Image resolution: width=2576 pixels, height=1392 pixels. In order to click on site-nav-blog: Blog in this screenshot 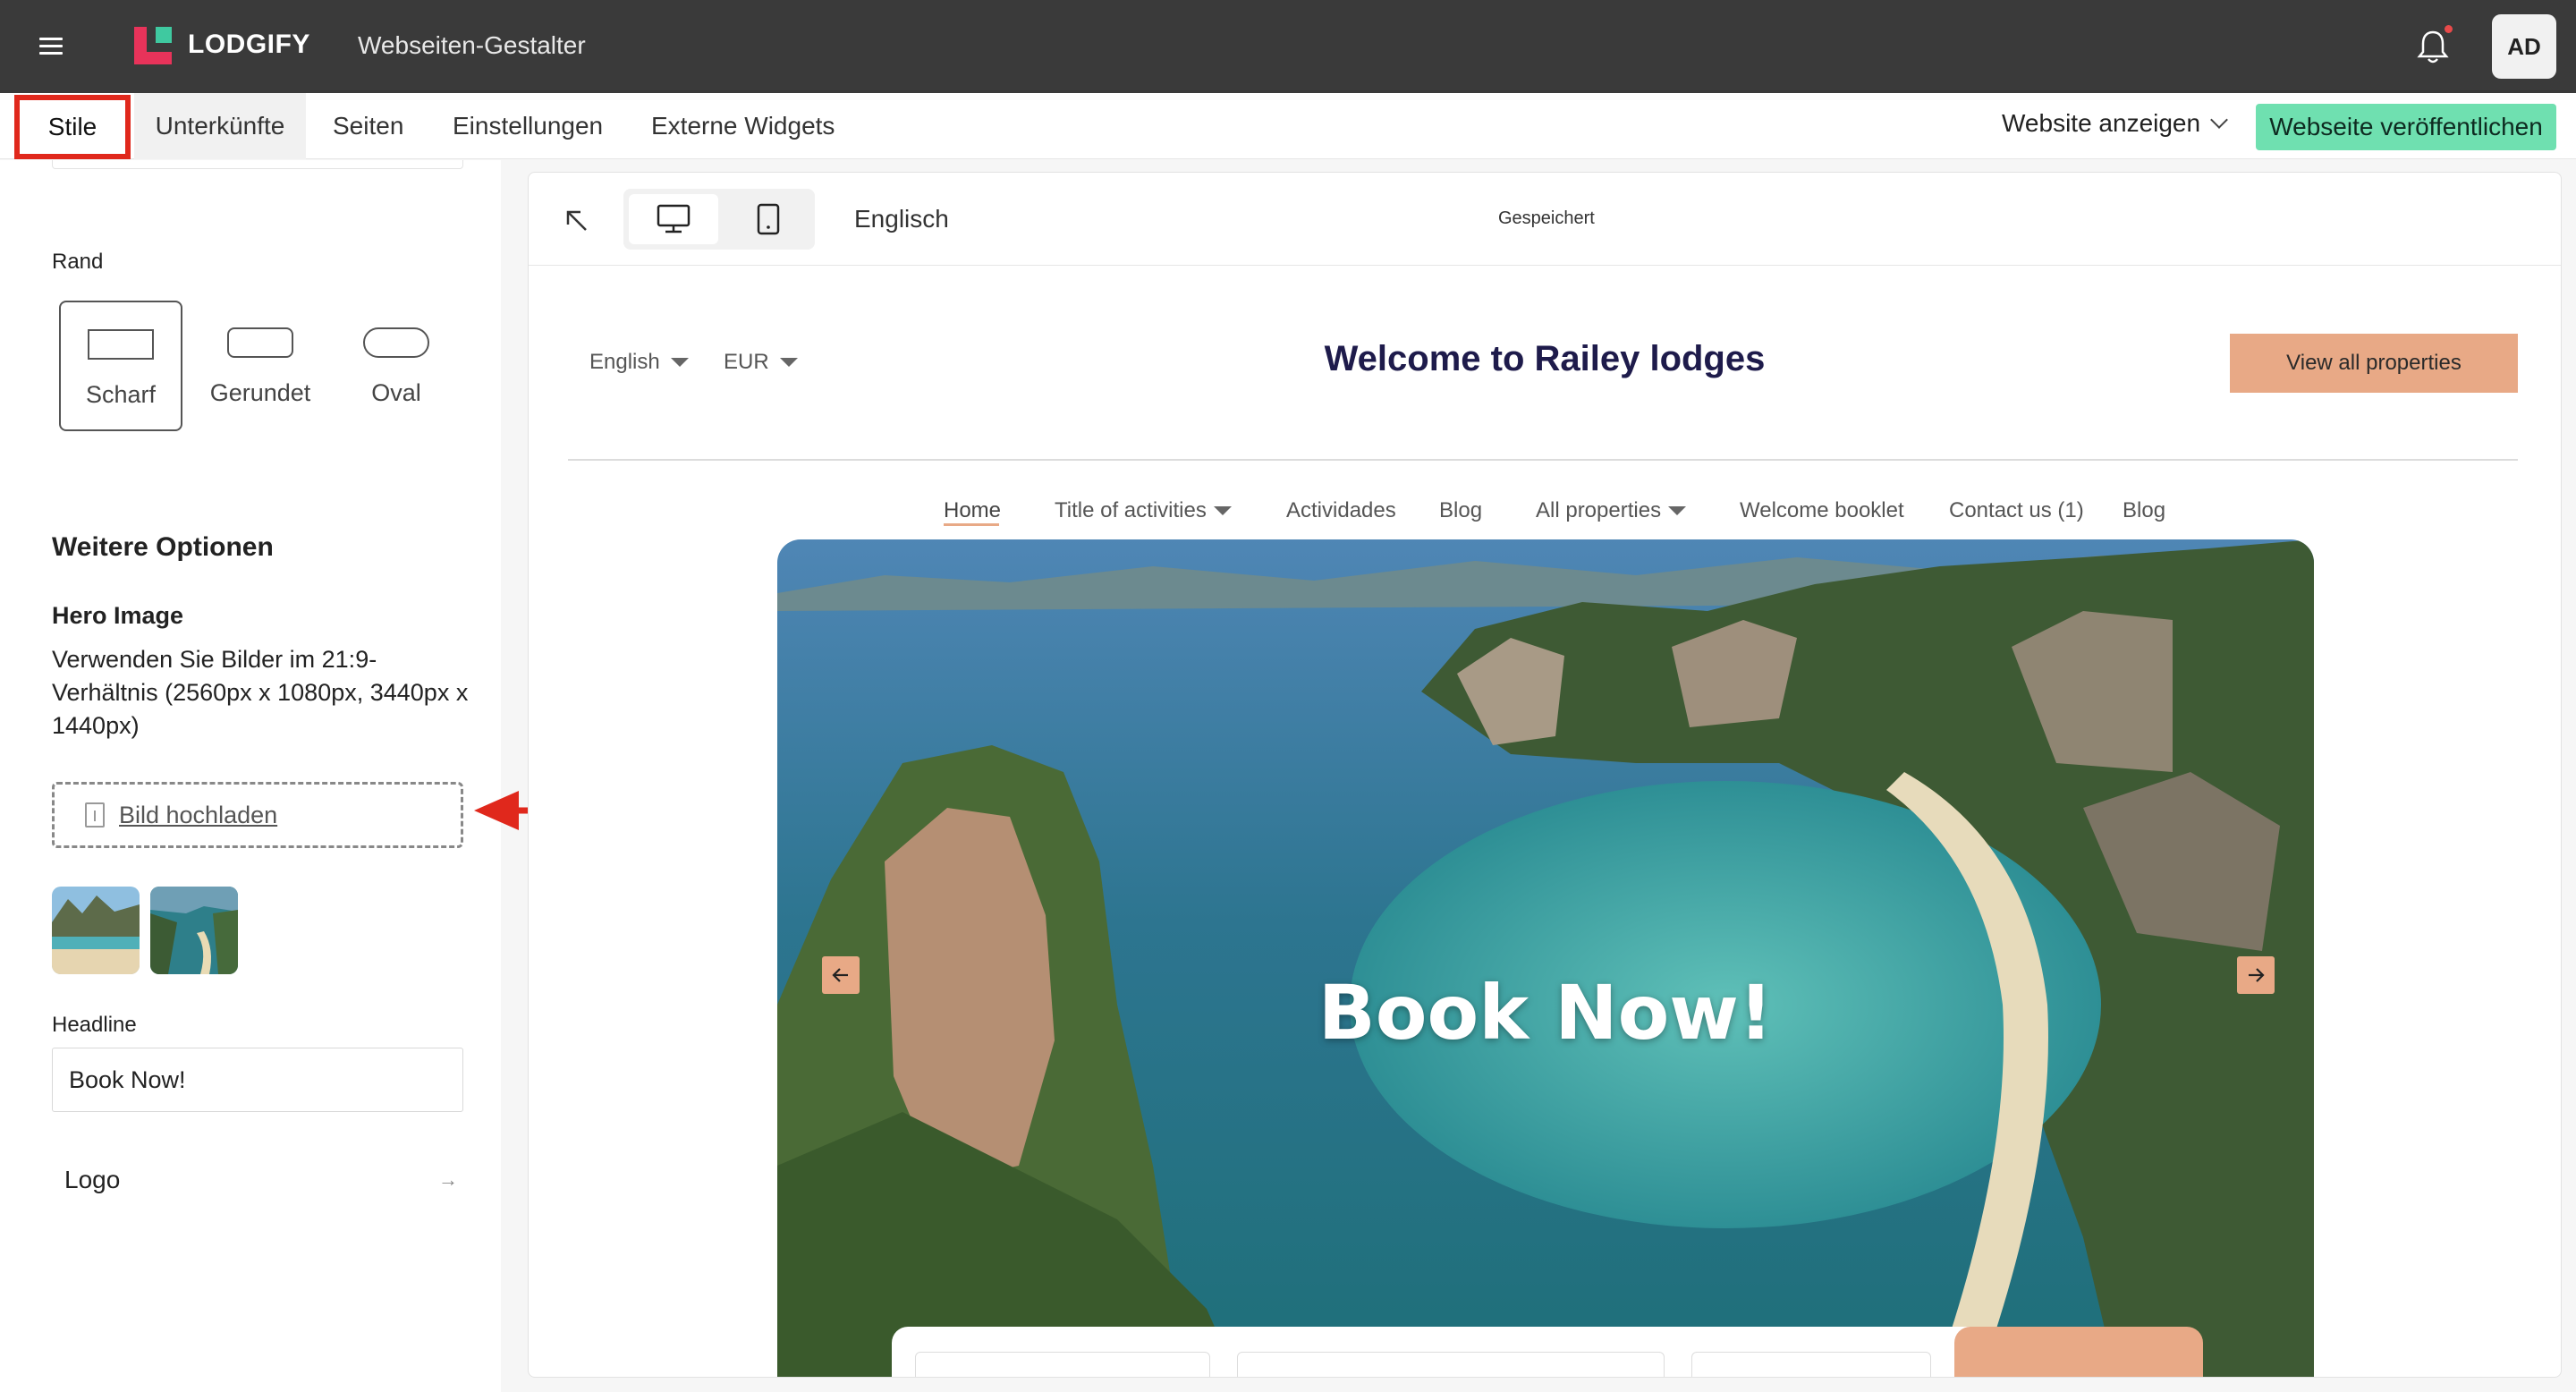, I will do `click(1460, 511)`.